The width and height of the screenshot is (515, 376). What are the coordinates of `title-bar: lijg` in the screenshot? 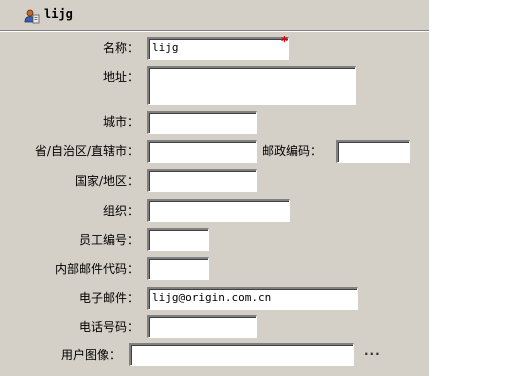 It's located at (214, 15).